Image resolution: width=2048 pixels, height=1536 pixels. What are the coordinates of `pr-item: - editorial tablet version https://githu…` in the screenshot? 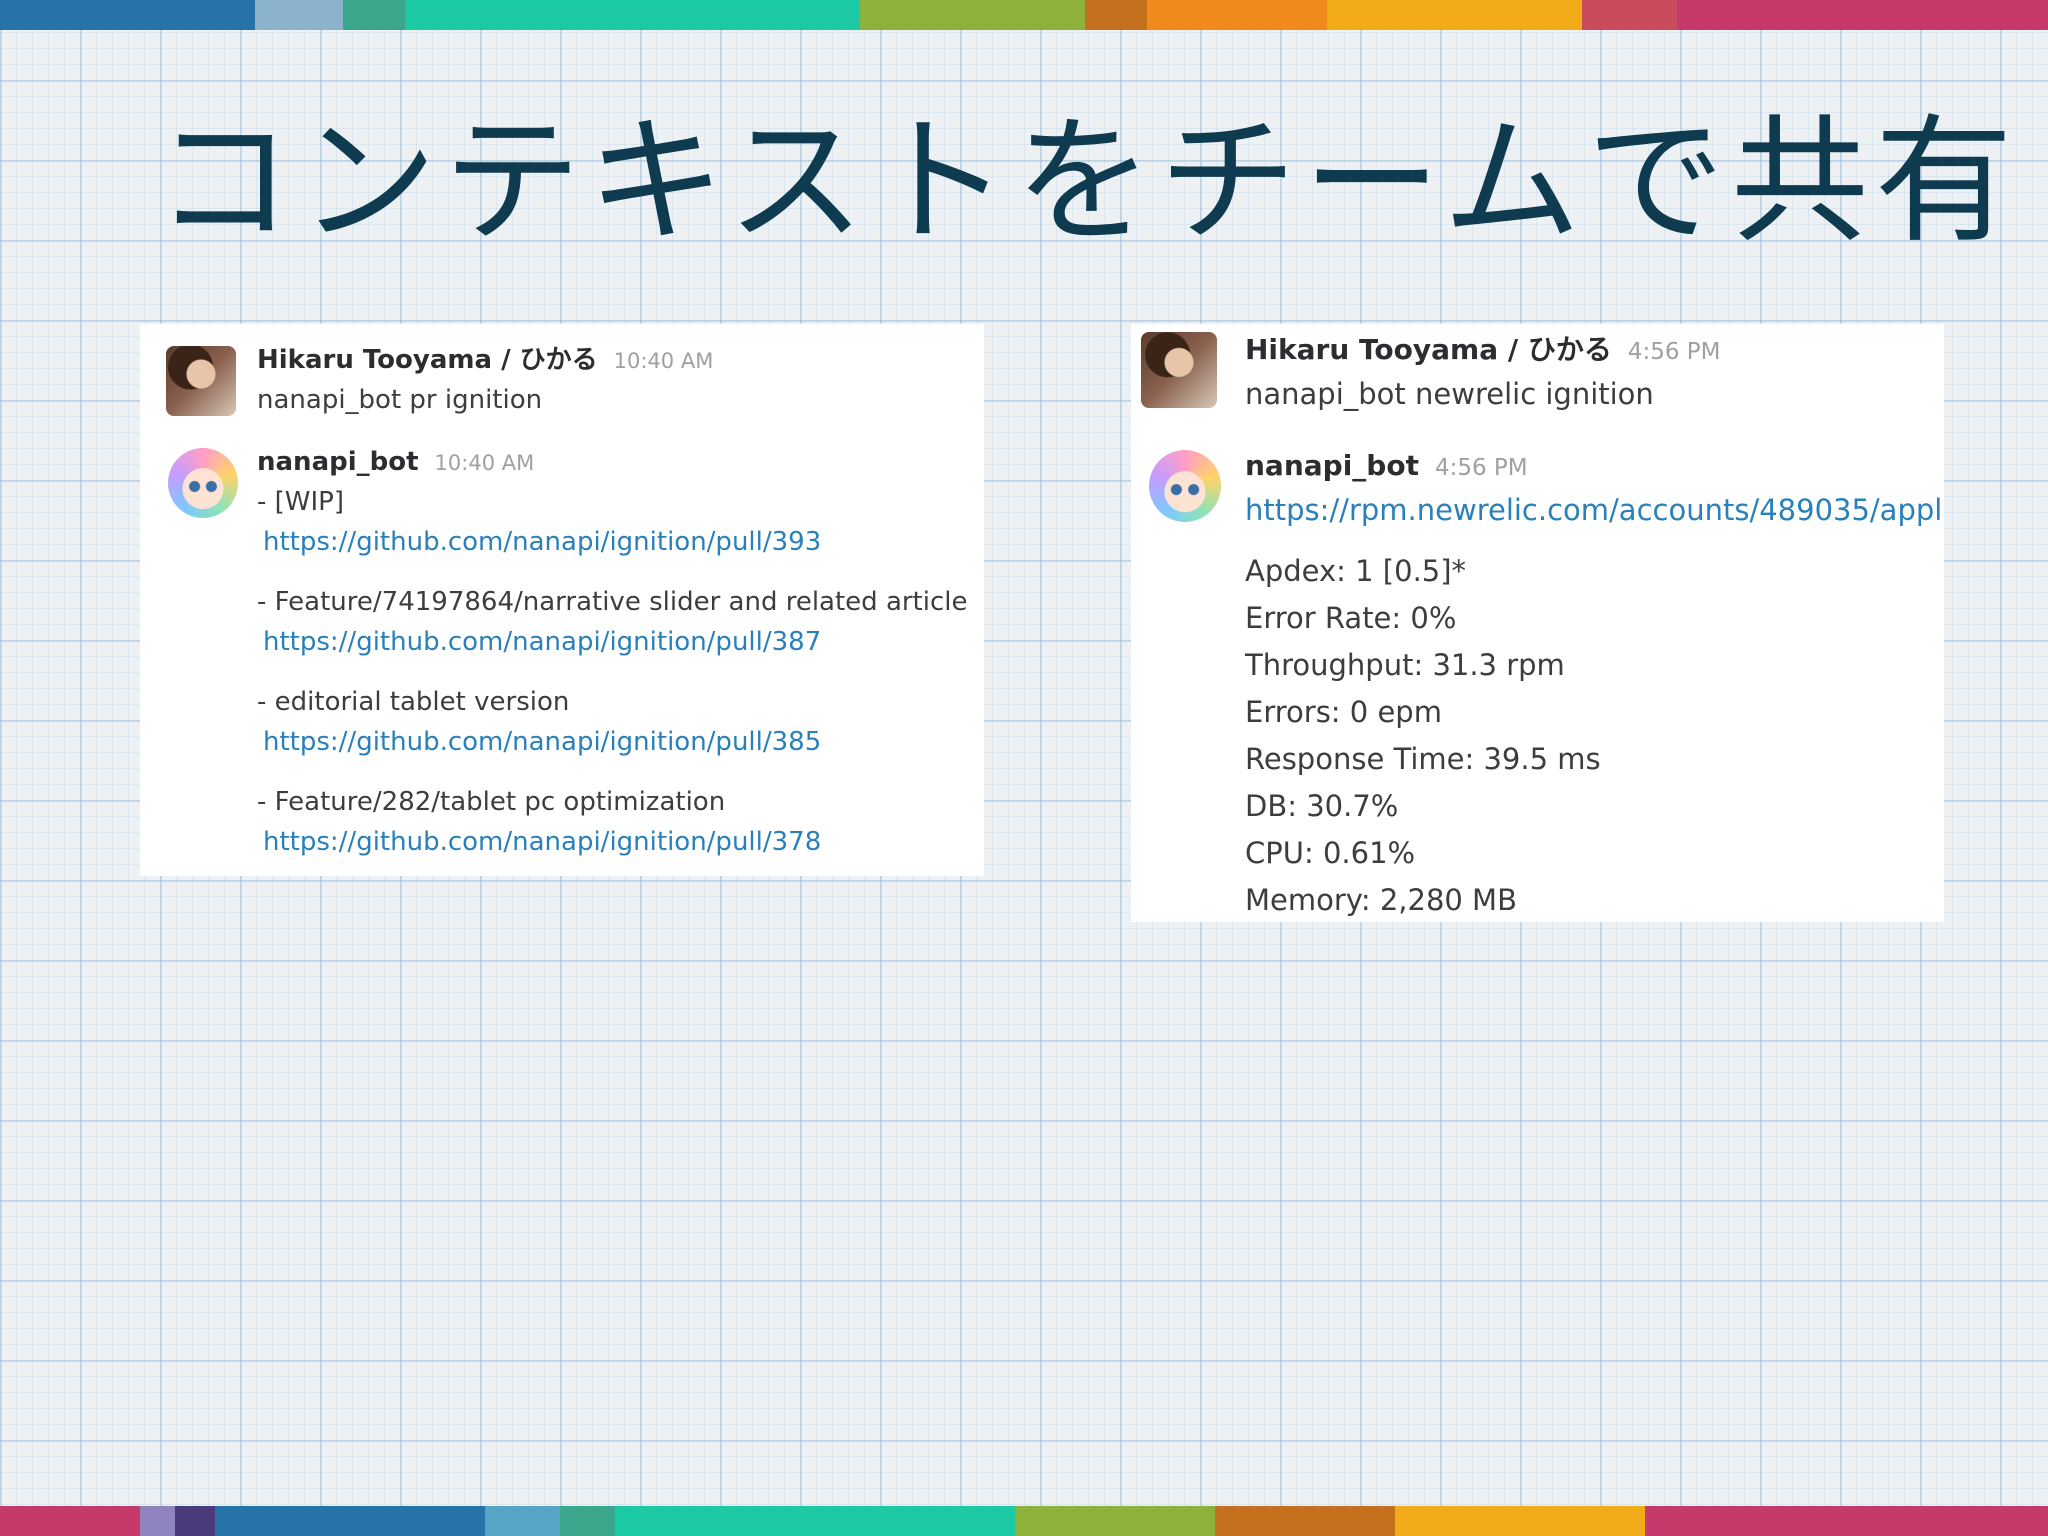 It's located at (612, 722).